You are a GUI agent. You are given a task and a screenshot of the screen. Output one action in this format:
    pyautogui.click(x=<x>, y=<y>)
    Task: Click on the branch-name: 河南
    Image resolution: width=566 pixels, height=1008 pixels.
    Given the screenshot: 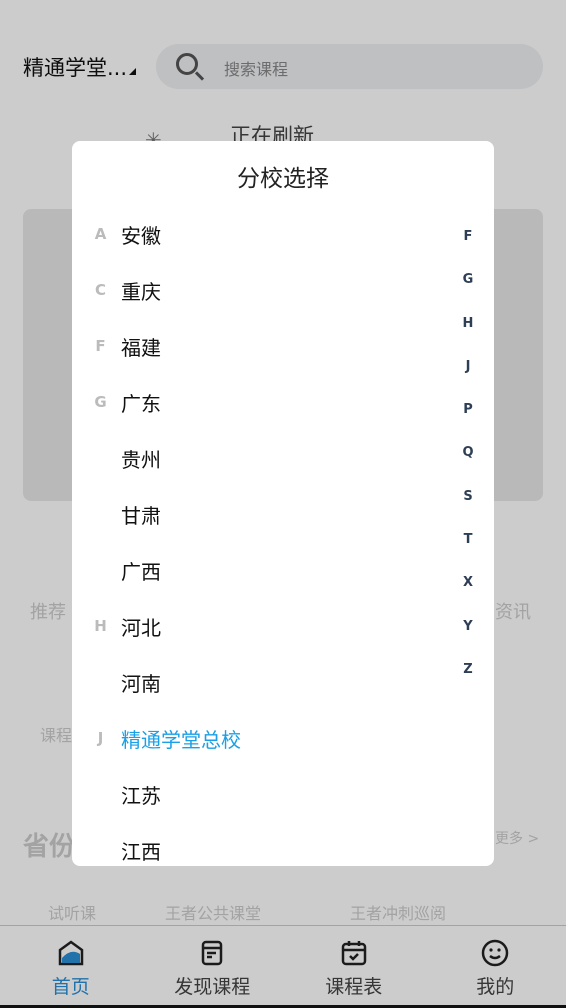 What is the action you would take?
    pyautogui.click(x=141, y=683)
    